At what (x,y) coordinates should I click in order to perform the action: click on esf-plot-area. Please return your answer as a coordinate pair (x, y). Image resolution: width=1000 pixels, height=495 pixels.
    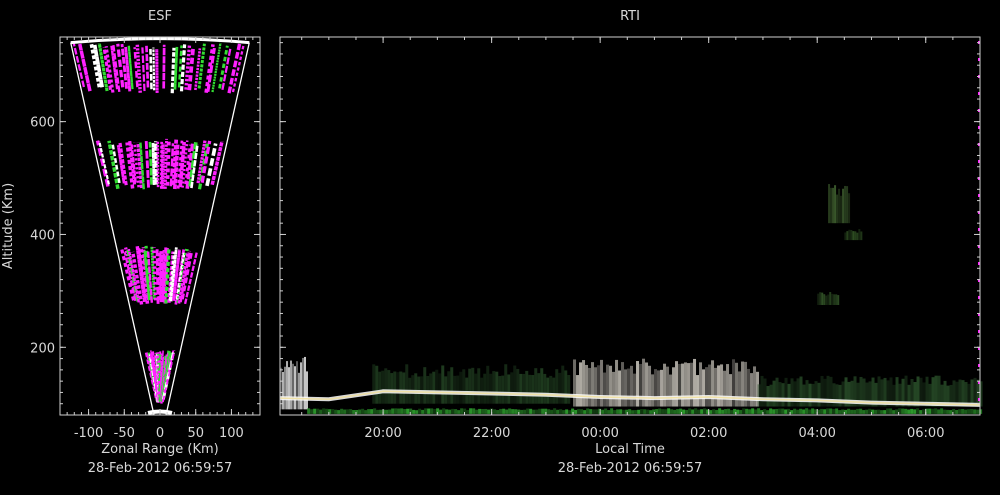
    Looking at the image, I should click on (160, 227).